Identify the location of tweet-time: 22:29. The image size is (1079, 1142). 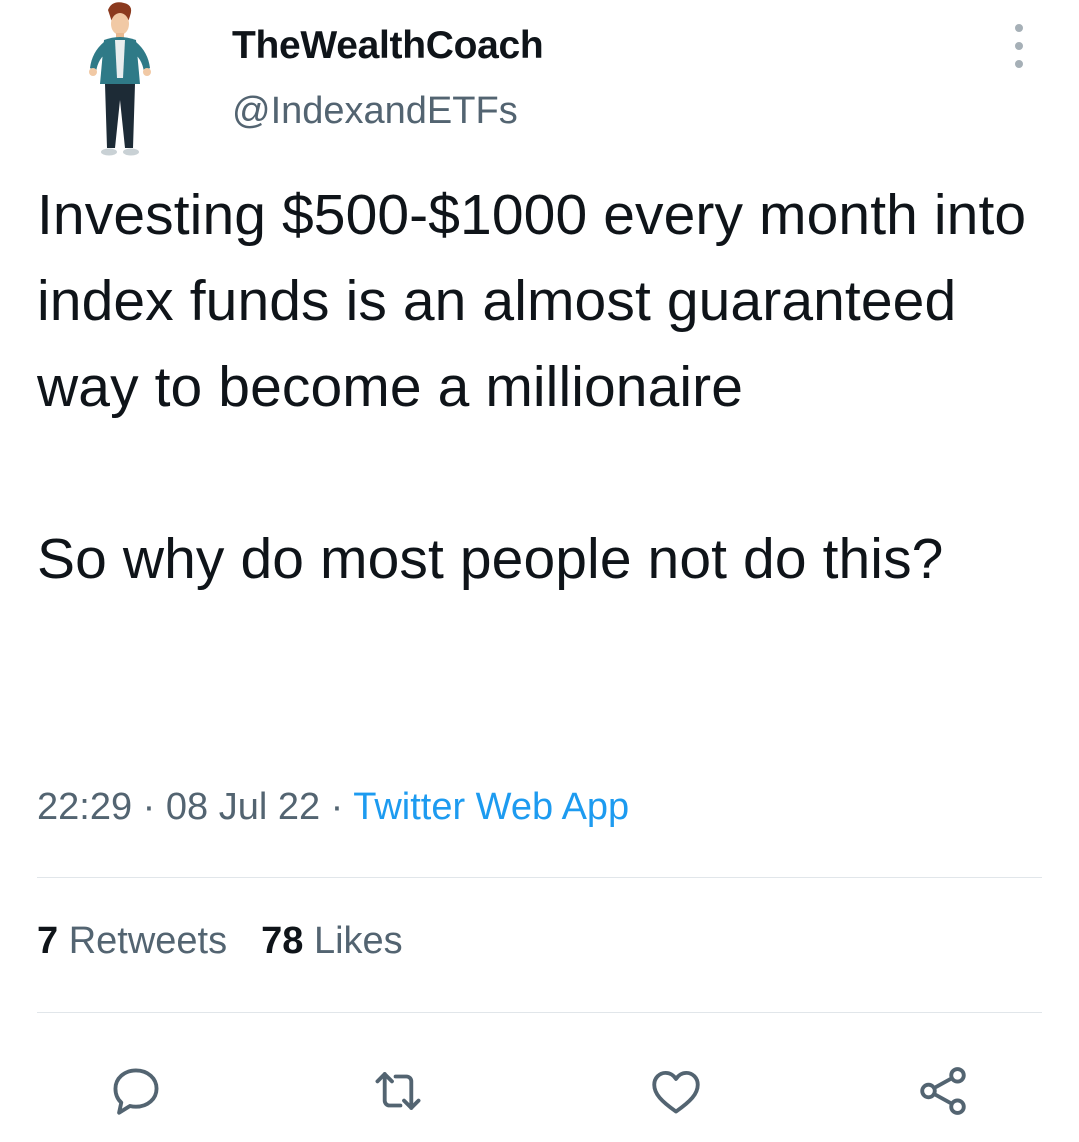
(84, 807).